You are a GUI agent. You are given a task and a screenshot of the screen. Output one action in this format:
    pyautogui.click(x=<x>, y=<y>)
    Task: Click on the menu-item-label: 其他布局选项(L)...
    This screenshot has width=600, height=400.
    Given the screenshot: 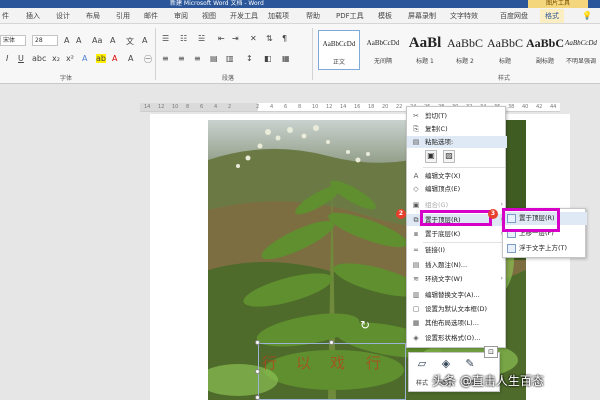 What is the action you would take?
    pyautogui.click(x=452, y=323)
    